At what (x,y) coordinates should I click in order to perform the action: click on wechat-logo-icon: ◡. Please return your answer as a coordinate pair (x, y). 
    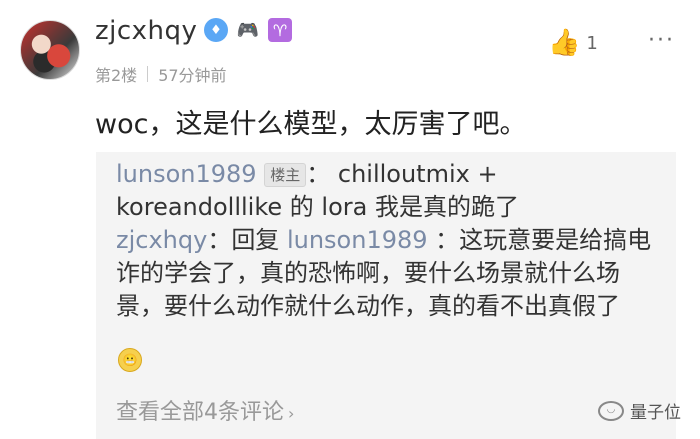
    Looking at the image, I should click on (611, 410).